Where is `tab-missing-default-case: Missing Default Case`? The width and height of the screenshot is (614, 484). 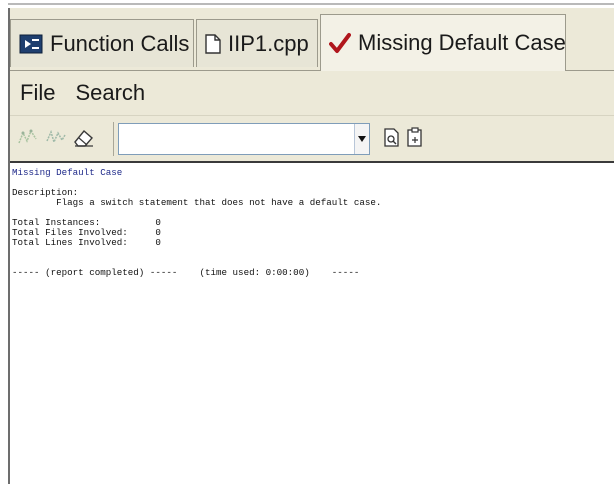 tab-missing-default-case: Missing Default Case is located at coordinates (443, 42).